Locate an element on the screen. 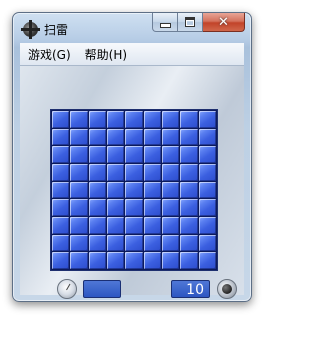 The height and width of the screenshot is (342, 320). timer-display is located at coordinates (102, 289).